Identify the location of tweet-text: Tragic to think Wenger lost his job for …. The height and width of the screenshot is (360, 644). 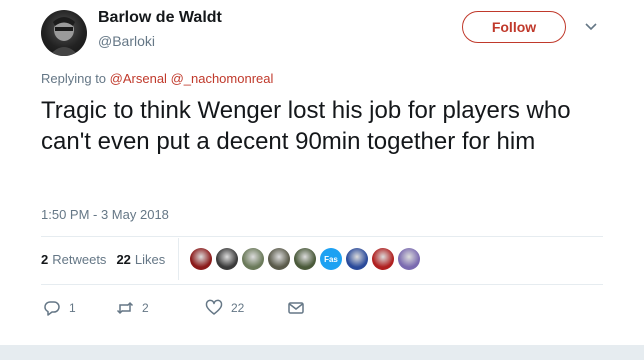
(306, 126).